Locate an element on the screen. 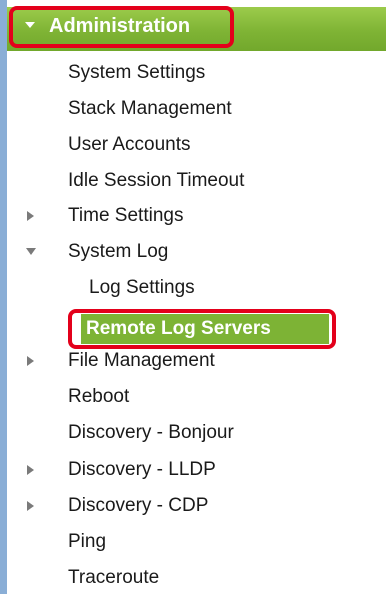 Image resolution: width=386 pixels, height=594 pixels. menu-item-system-settings: System Settings is located at coordinates (136, 73).